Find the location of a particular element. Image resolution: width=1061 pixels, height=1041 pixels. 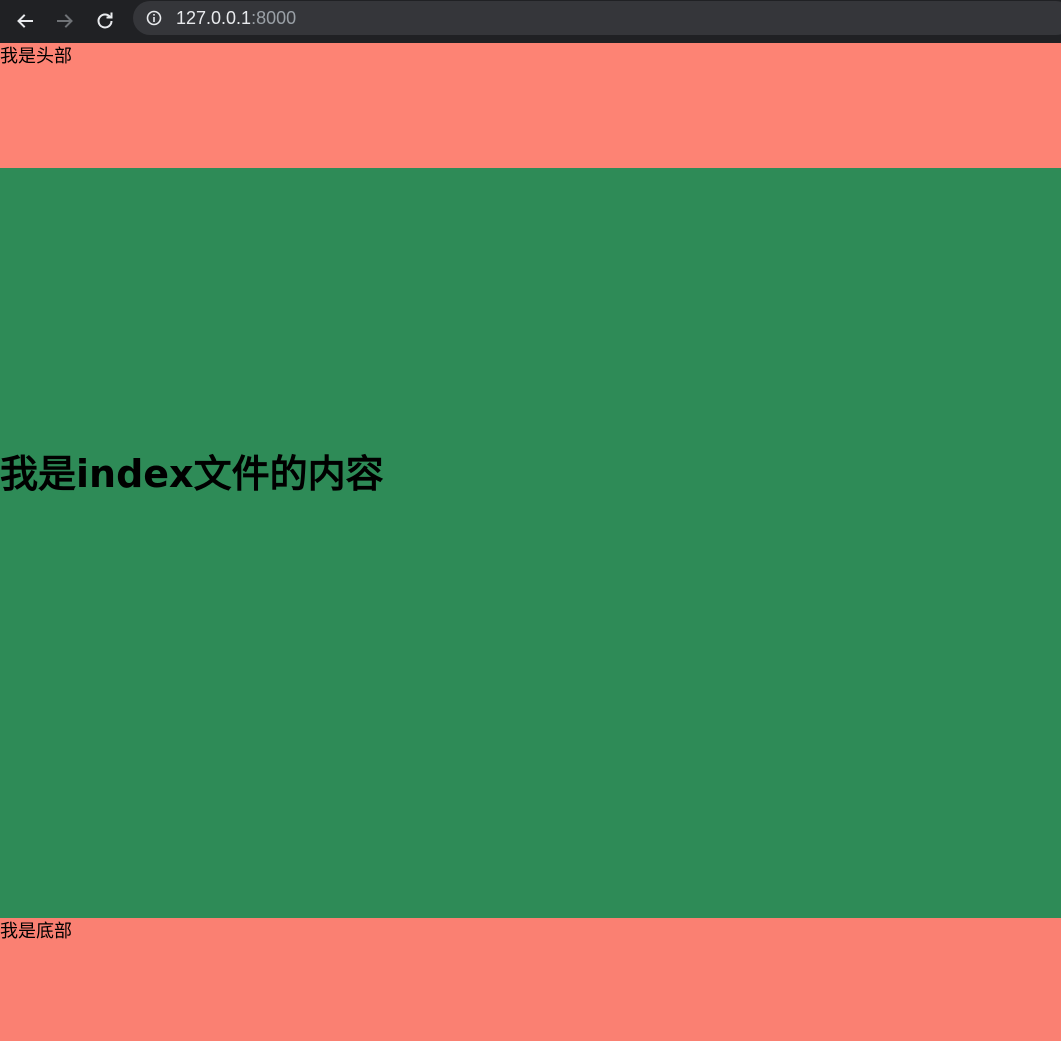

page-header: 我是头部 is located at coordinates (530, 105).